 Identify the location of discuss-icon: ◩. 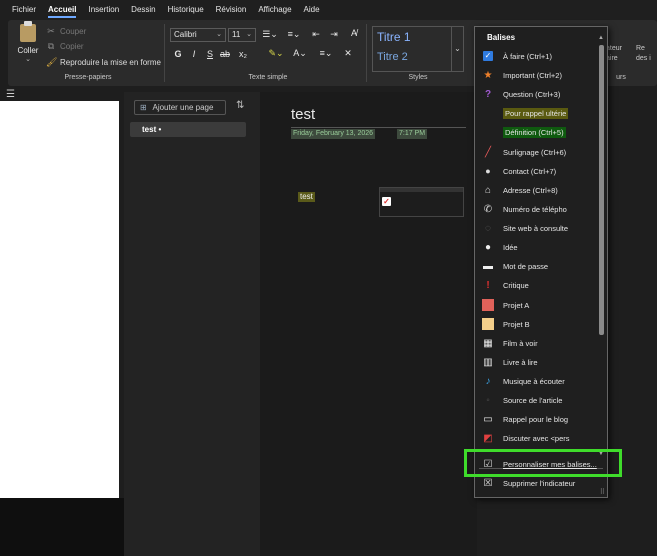
(488, 438).